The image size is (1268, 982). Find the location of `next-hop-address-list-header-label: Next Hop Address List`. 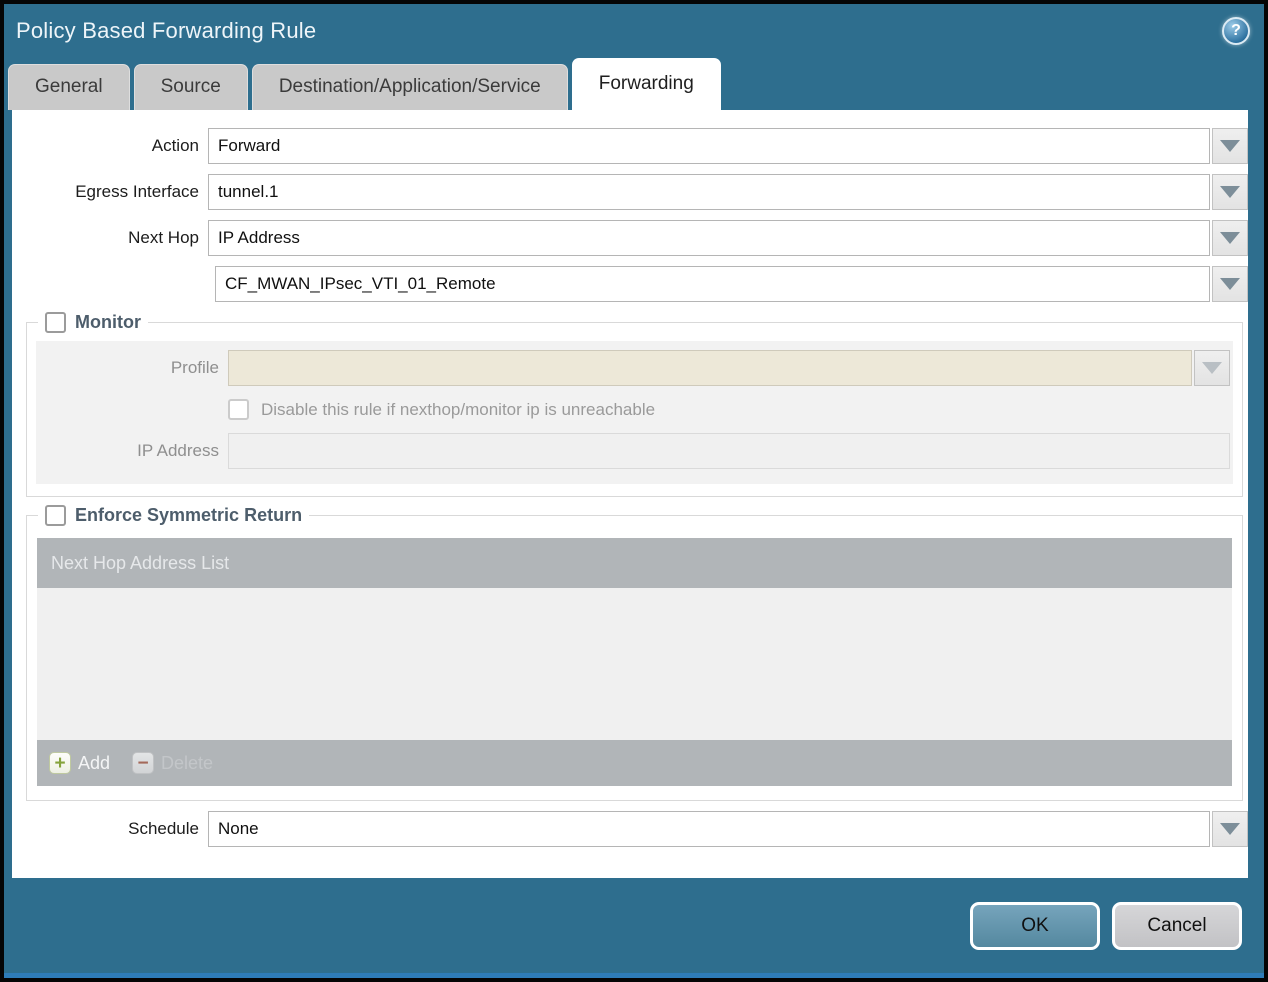

next-hop-address-list-header-label: Next Hop Address List is located at coordinates (140, 562).